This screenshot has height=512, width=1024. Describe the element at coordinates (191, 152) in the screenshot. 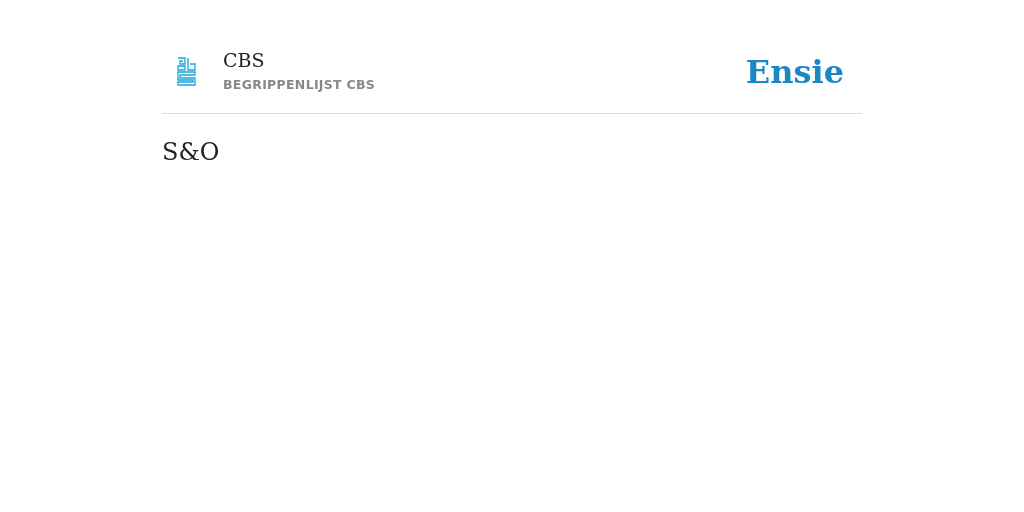

I see `term-title: S&O` at that location.